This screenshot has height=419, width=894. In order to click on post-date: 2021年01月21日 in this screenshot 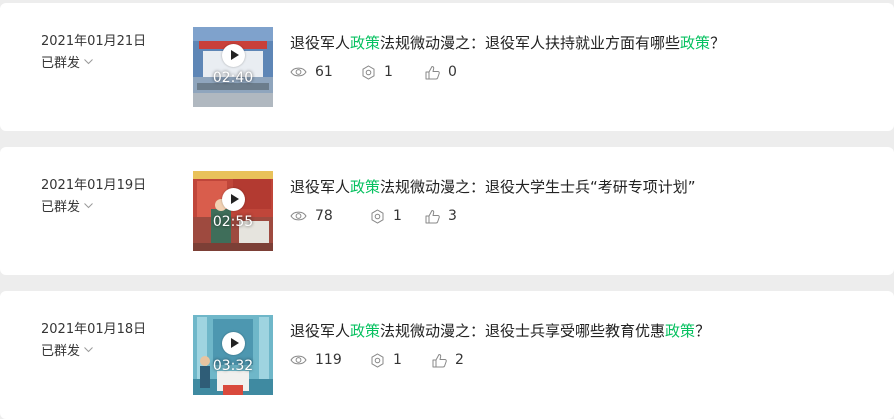, I will do `click(94, 41)`.